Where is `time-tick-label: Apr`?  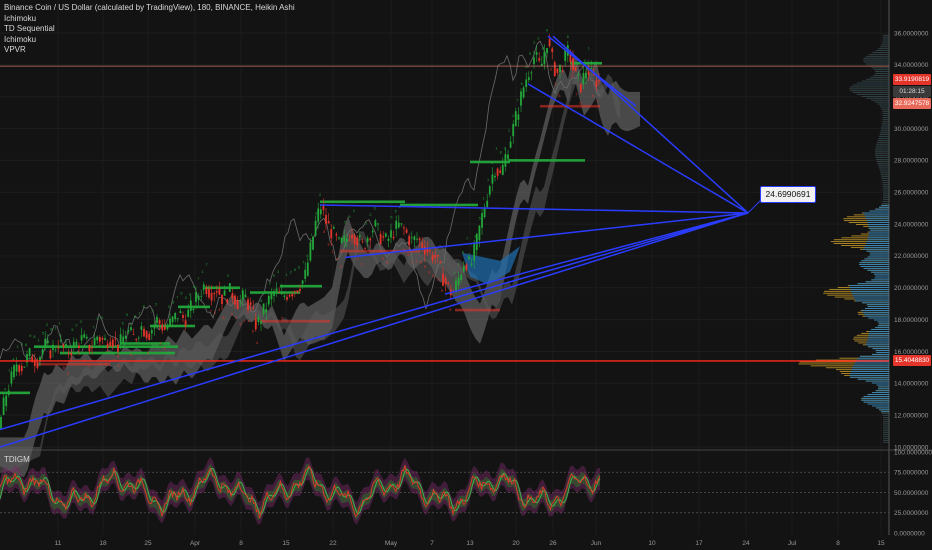
time-tick-label: Apr is located at coordinates (195, 543).